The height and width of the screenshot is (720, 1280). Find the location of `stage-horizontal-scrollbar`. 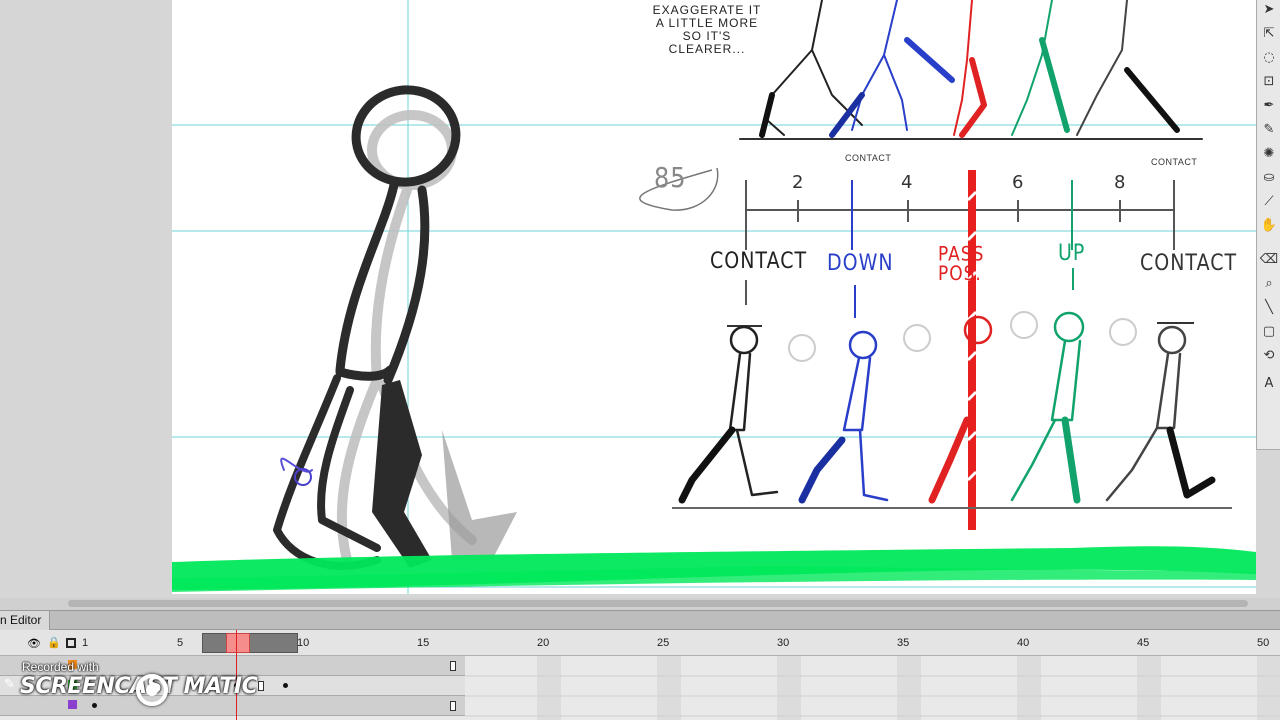

stage-horizontal-scrollbar is located at coordinates (640, 604).